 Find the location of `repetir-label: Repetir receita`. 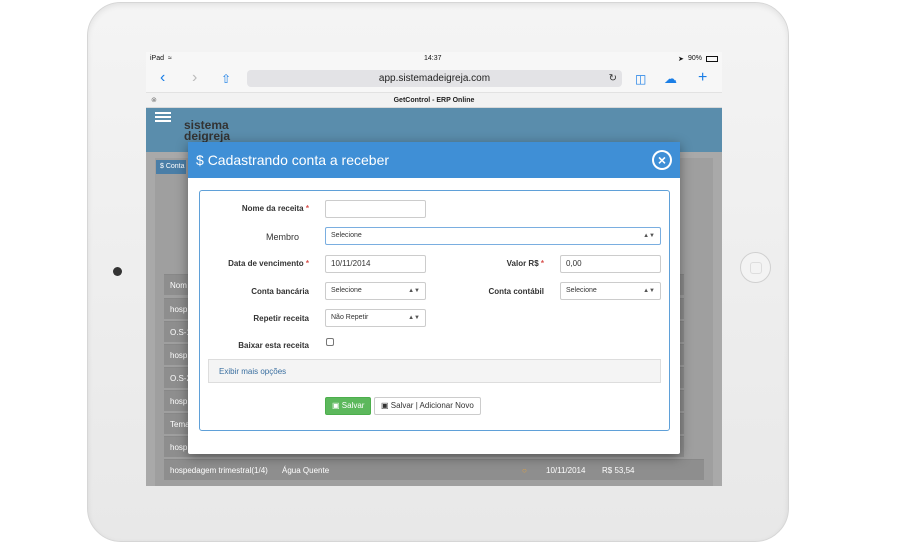

repetir-label: Repetir receita is located at coordinates (281, 318).